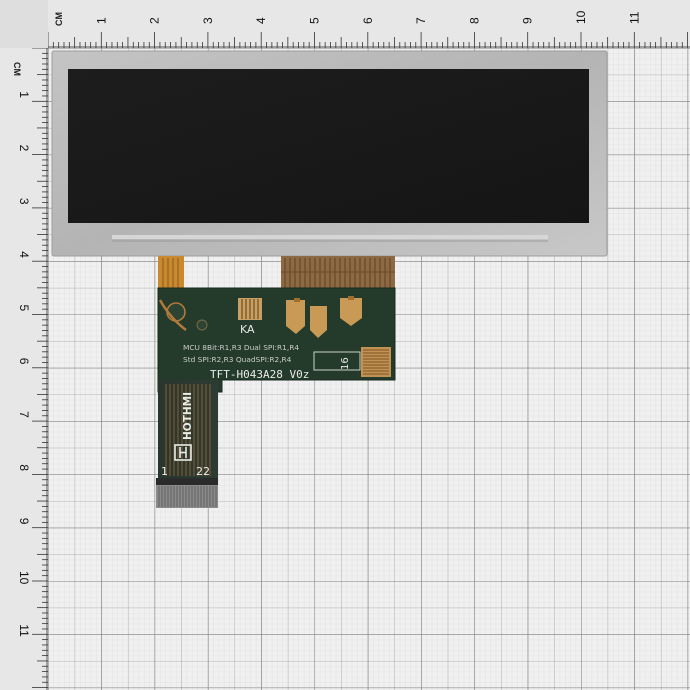  Describe the element at coordinates (345, 363) in the screenshot. I see `pcb-label-16: 16` at that location.